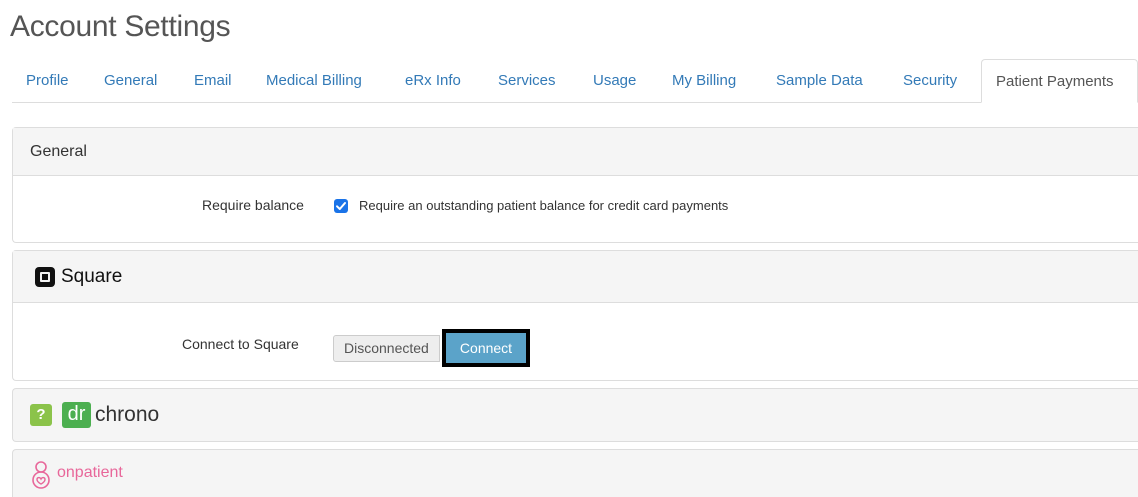 The width and height of the screenshot is (1138, 497). Describe the element at coordinates (527, 81) in the screenshot. I see `tab-services: Services` at that location.